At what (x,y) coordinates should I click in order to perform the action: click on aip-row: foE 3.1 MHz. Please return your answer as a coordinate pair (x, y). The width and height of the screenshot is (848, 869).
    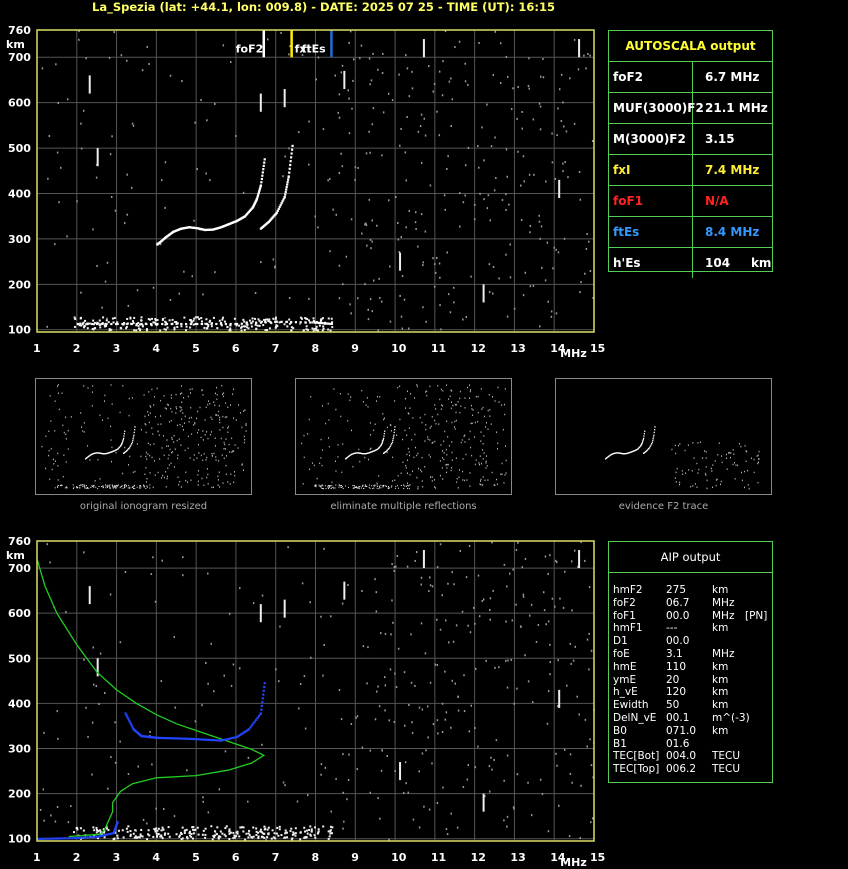
    Looking at the image, I should click on (690, 654).